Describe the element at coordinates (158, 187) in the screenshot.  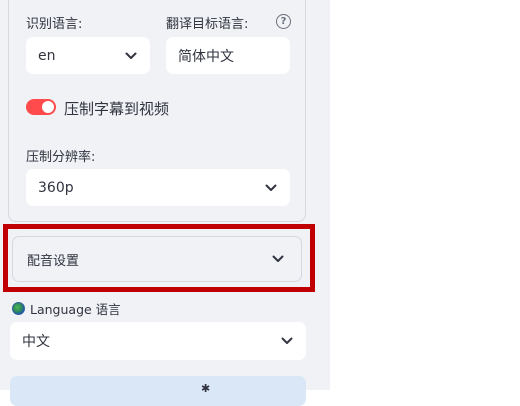
I see `resolution-select: 360p` at that location.